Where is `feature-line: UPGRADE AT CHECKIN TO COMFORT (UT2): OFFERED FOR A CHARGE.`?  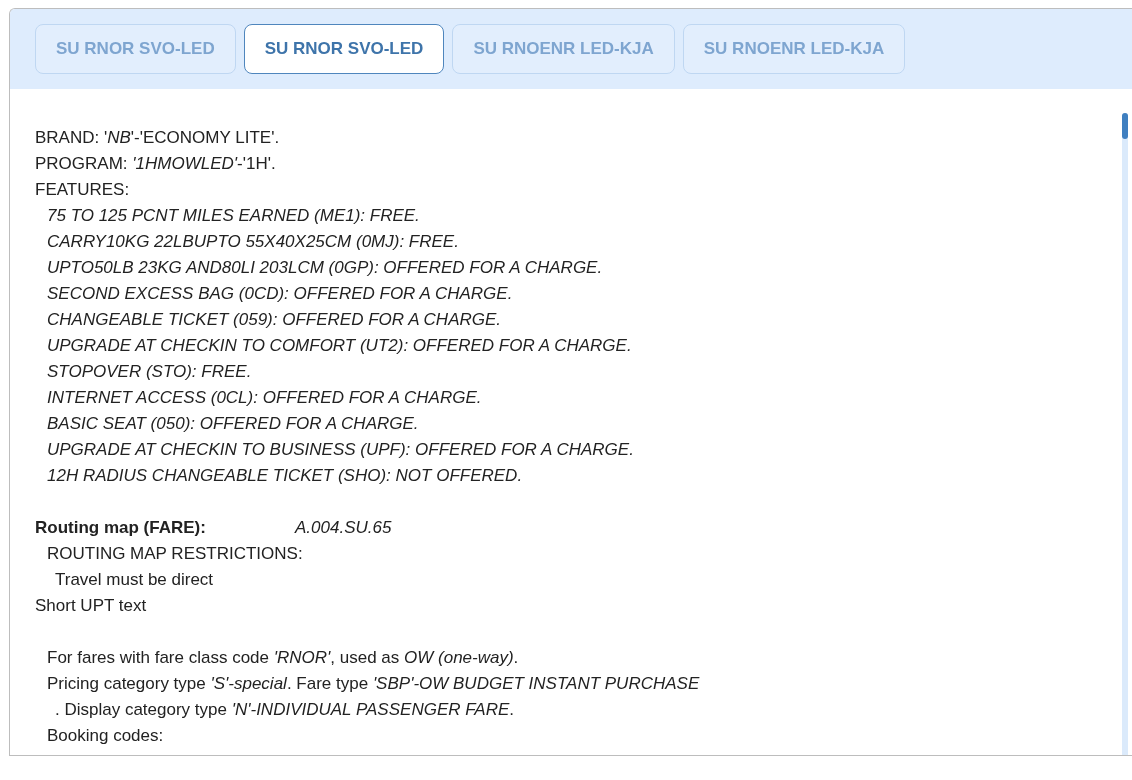
feature-line: UPGRADE AT CHECKIN TO COMFORT (UT2): OFFERED FOR A CHARGE. is located at coordinates (339, 346).